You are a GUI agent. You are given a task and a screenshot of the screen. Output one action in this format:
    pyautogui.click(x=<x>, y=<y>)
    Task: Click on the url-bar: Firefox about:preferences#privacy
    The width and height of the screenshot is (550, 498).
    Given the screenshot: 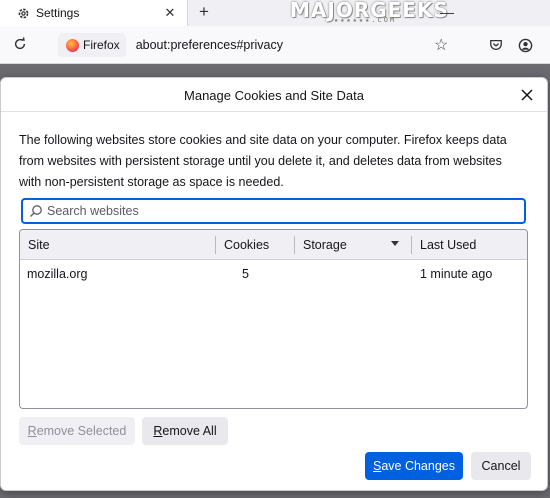 What is the action you would take?
    pyautogui.click(x=258, y=45)
    